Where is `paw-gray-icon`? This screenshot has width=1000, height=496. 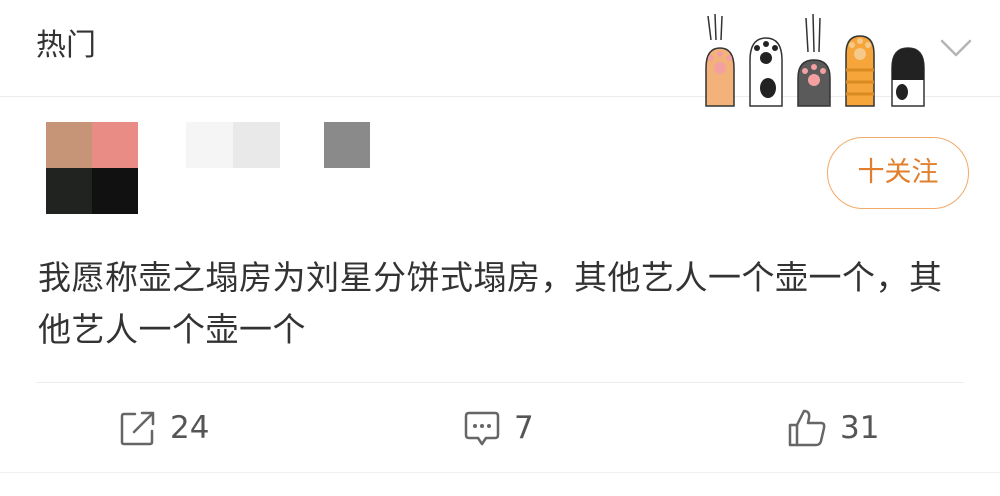 paw-gray-icon is located at coordinates (814, 60).